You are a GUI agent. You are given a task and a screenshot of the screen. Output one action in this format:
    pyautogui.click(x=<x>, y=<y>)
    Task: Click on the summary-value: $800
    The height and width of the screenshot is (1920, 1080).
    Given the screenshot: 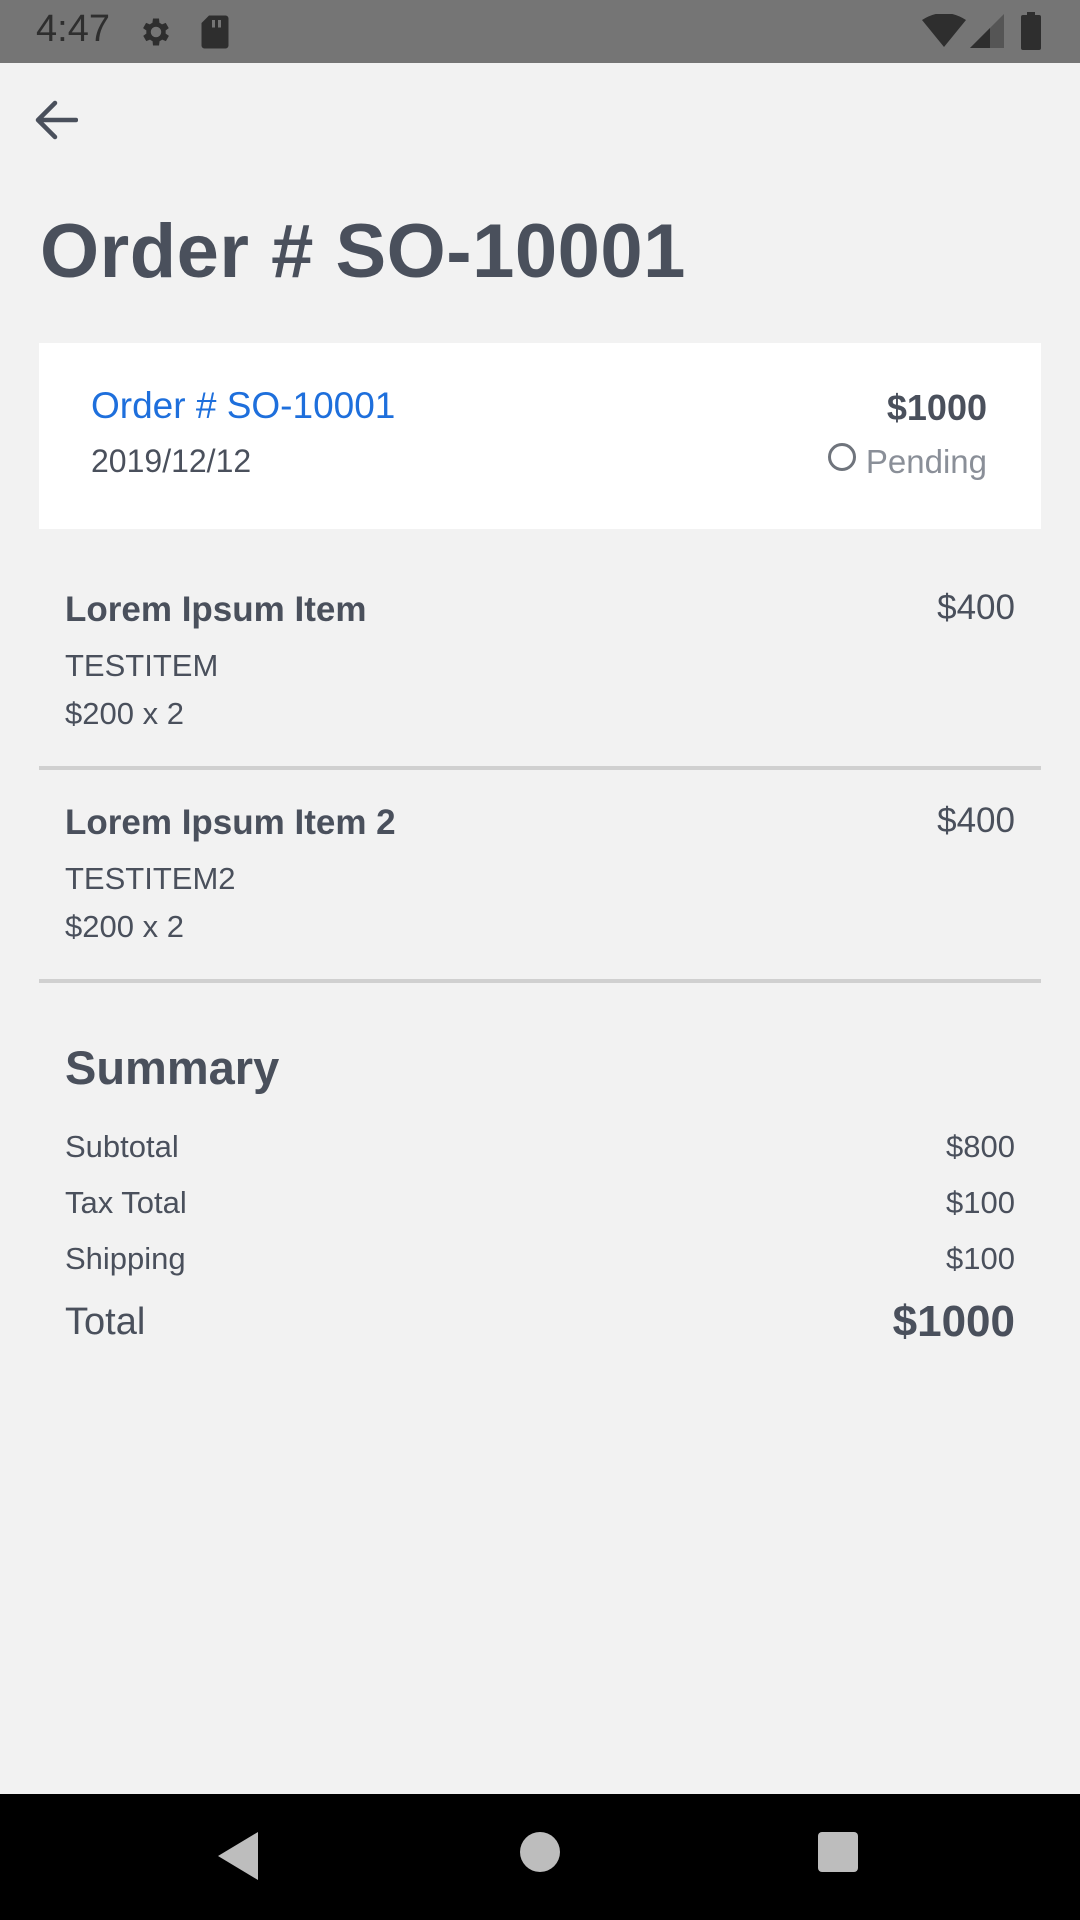 What is the action you would take?
    pyautogui.click(x=980, y=1146)
    